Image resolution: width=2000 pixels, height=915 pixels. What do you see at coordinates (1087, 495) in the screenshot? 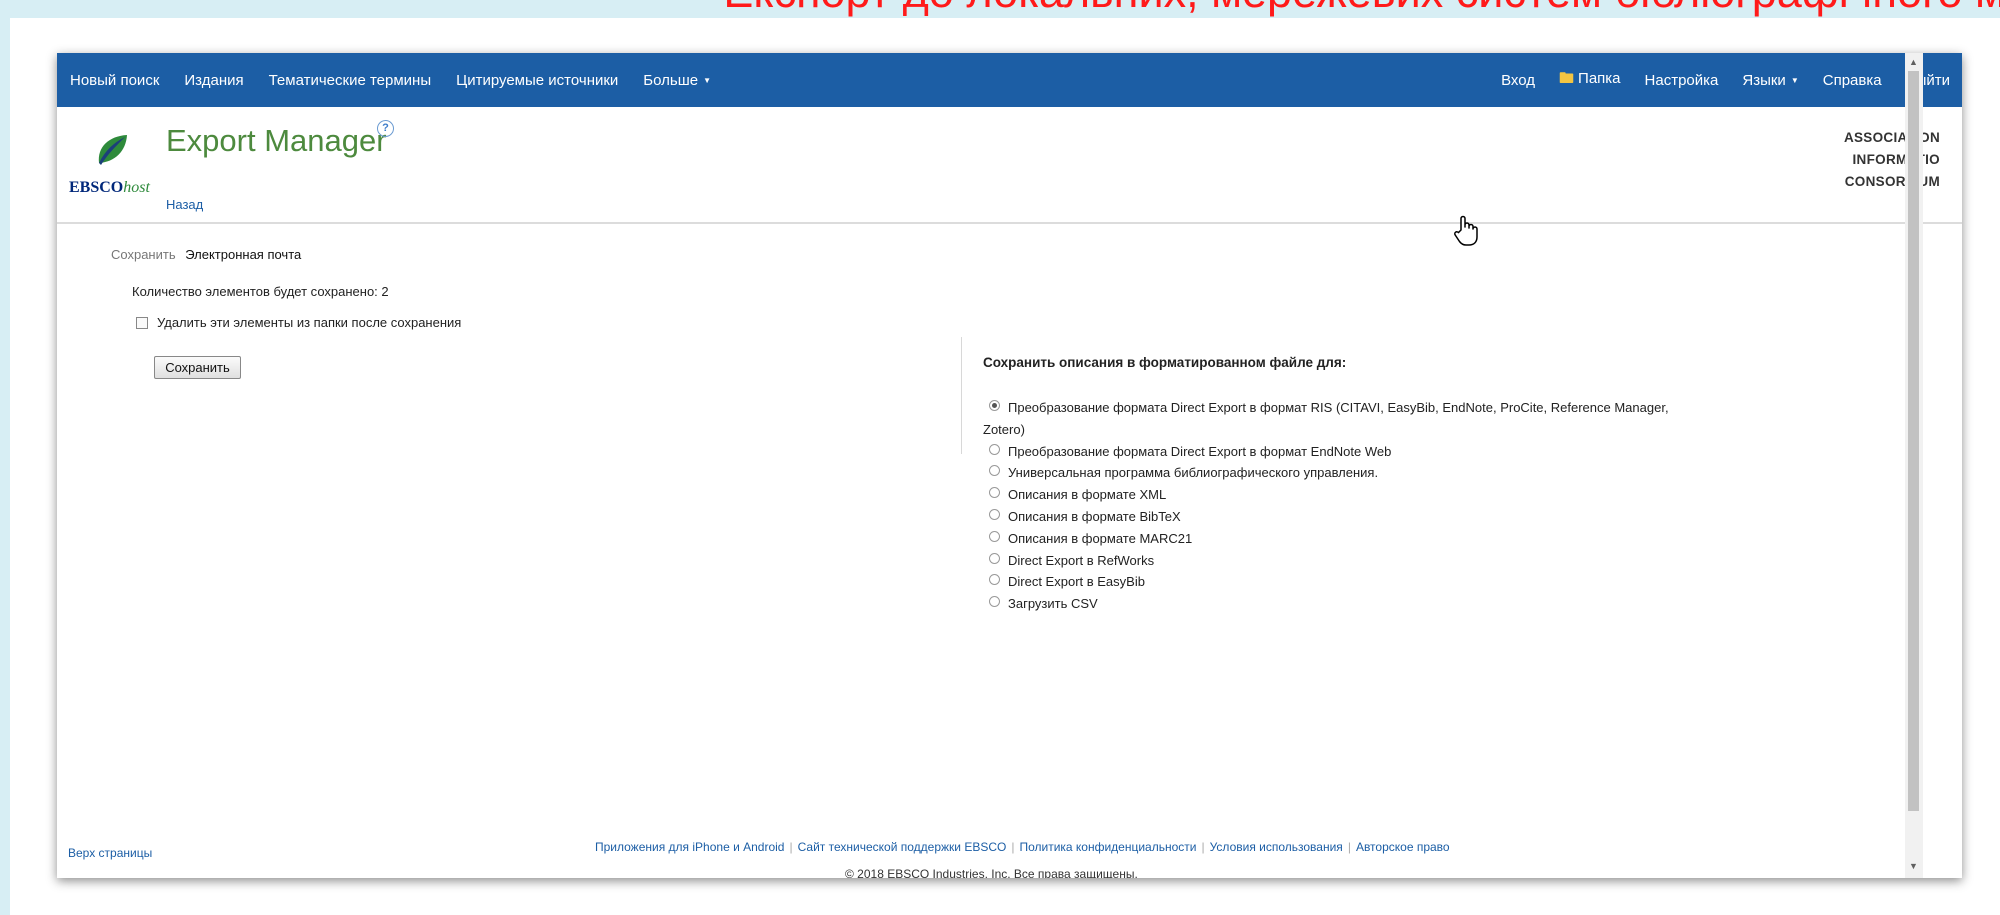
I see `format-option-label: Описания в формате XML` at bounding box center [1087, 495].